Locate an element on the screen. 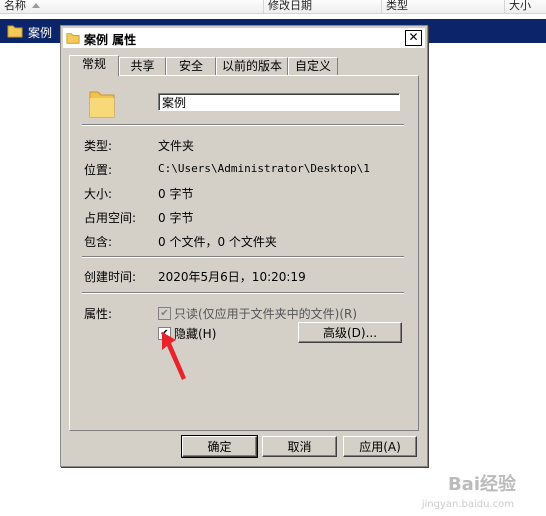  tab-general: 常规 is located at coordinates (94, 65).